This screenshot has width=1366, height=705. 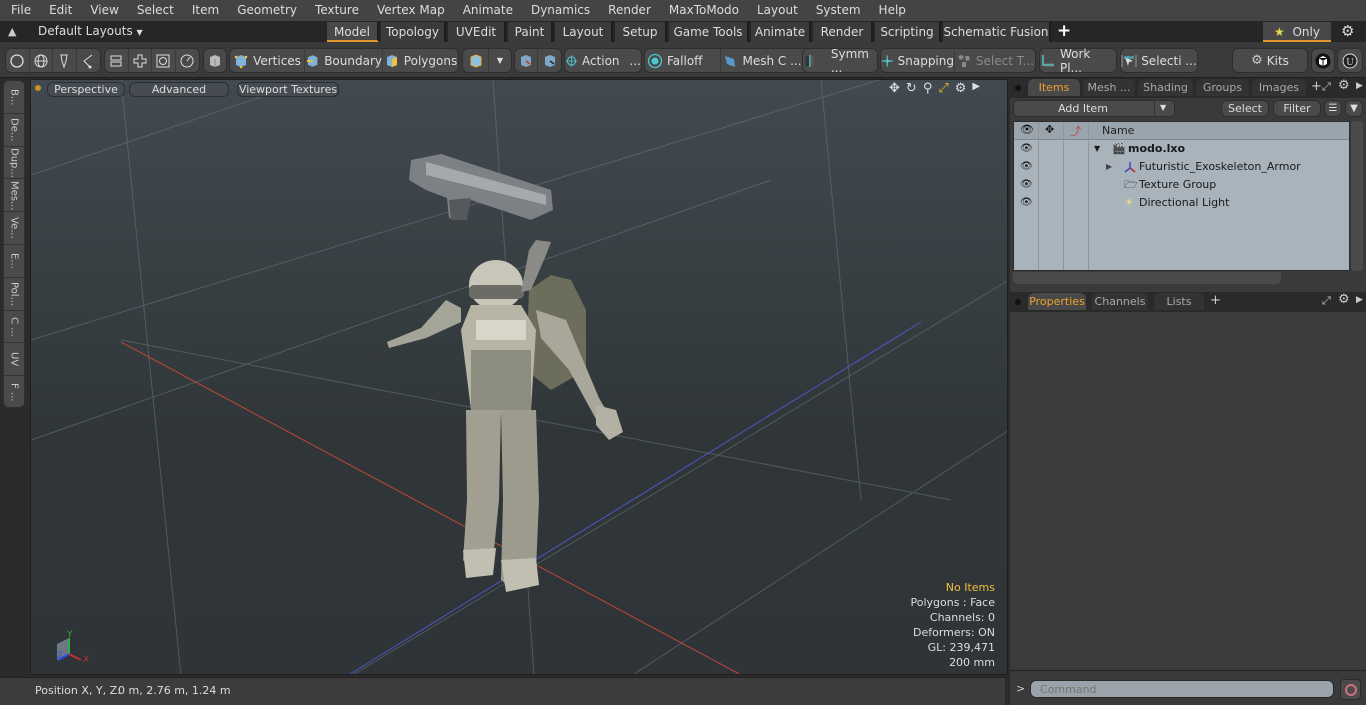 I want to click on viewport-textures-dropdown: Viewport Textures, so click(x=288, y=89).